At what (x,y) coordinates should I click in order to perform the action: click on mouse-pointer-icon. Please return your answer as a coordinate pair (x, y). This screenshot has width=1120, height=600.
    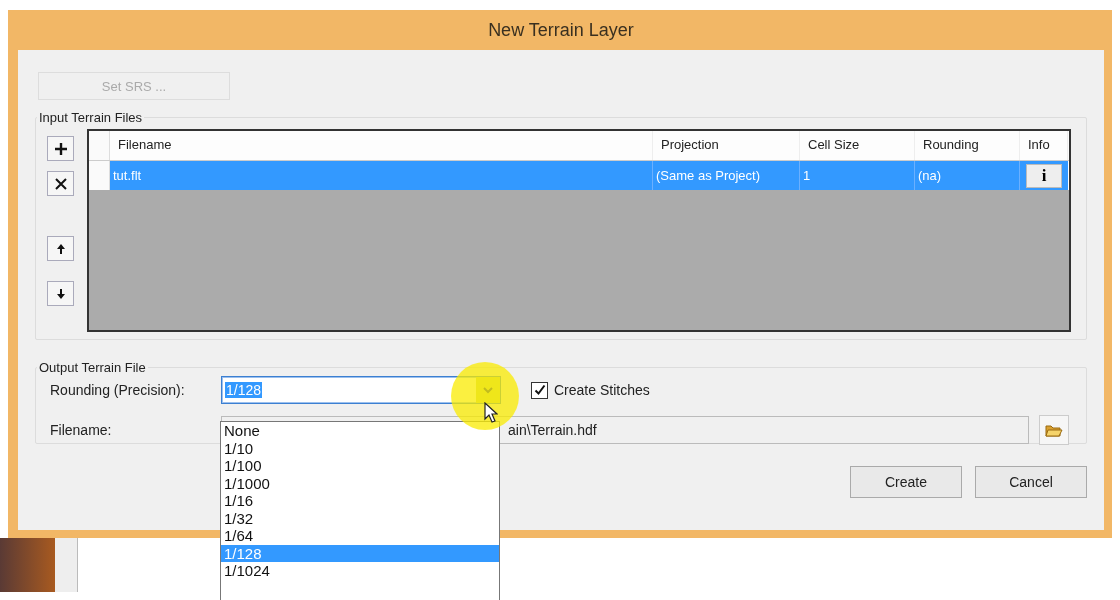
    Looking at the image, I should click on (491, 413).